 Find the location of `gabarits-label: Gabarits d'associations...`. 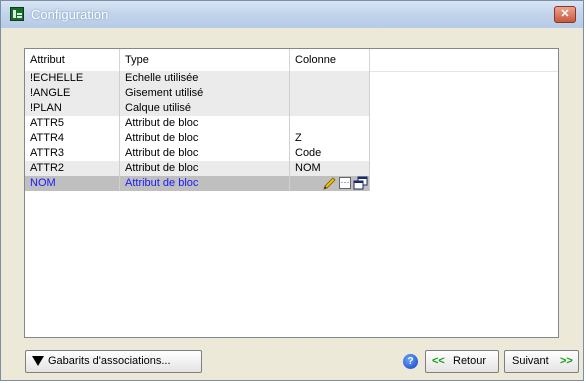

gabarits-label: Gabarits d'associations... is located at coordinates (109, 361).